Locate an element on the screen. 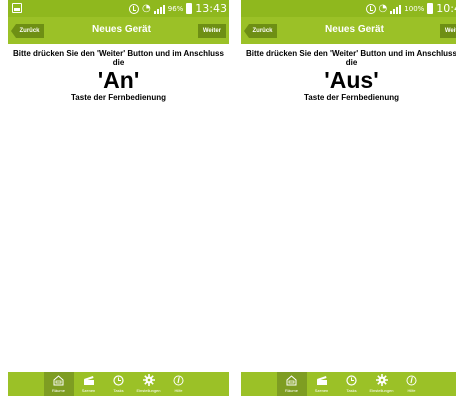 The image size is (456, 396). key-name: 'An' is located at coordinates (118, 80).